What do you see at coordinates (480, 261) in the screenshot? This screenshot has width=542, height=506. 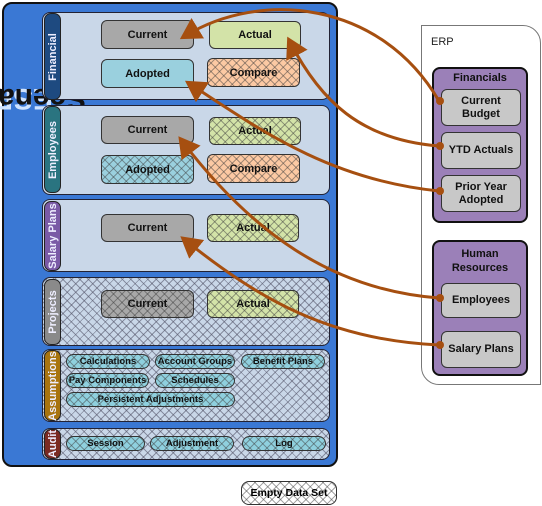 I see `erp-group-hr-title: Human Resources` at bounding box center [480, 261].